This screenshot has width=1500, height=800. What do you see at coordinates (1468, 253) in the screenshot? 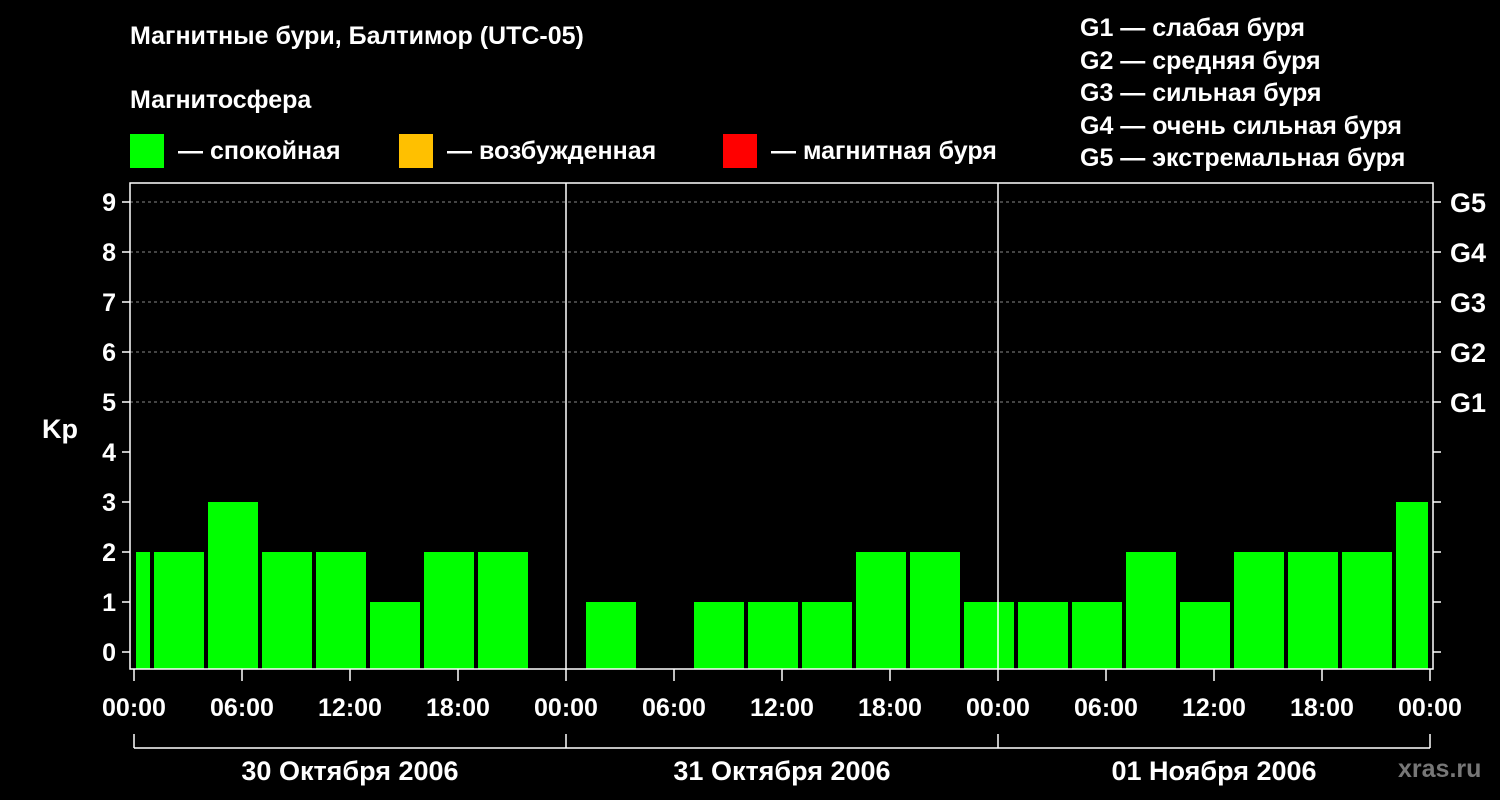
I see `right-label-g4: G4` at bounding box center [1468, 253].